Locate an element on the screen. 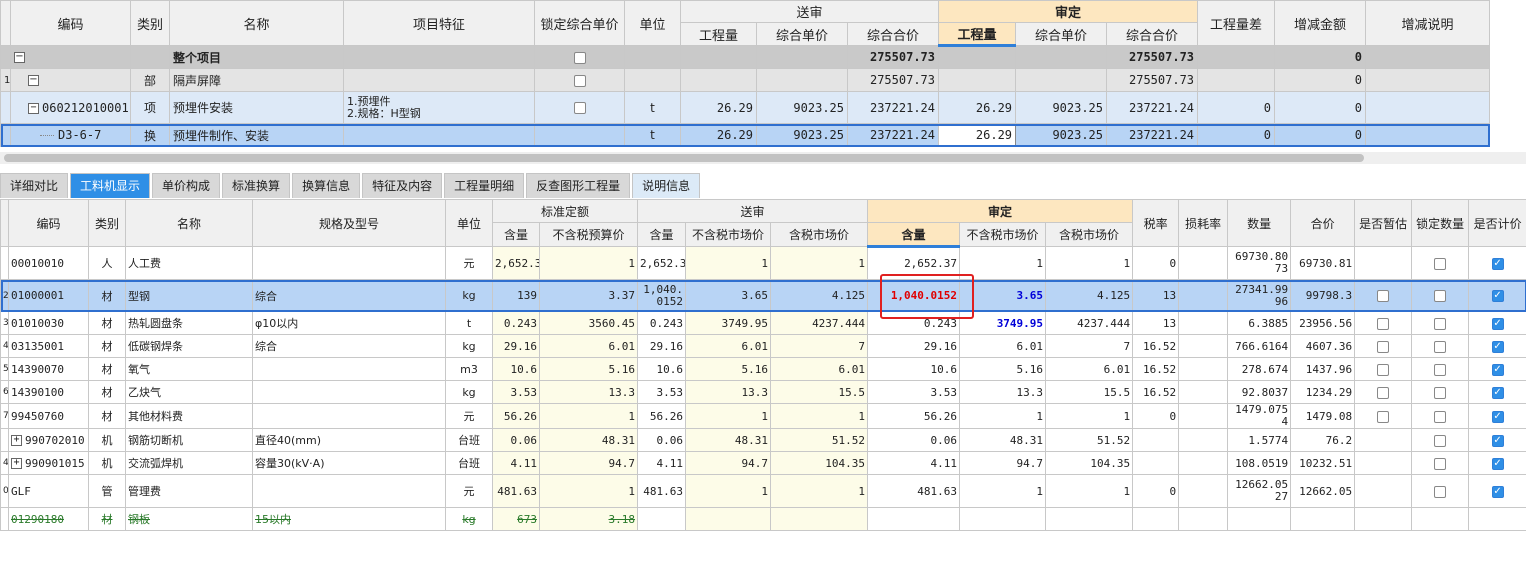  col-amount: 数量 is located at coordinates (1259, 223).